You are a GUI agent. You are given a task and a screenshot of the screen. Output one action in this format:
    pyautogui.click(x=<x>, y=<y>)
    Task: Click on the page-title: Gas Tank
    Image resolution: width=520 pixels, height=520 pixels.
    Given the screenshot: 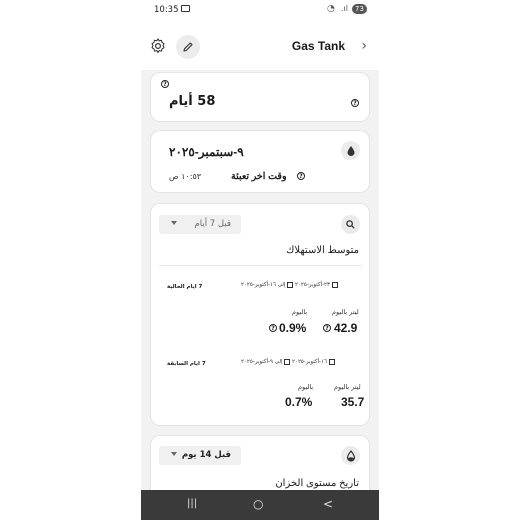 What is the action you would take?
    pyautogui.click(x=318, y=46)
    